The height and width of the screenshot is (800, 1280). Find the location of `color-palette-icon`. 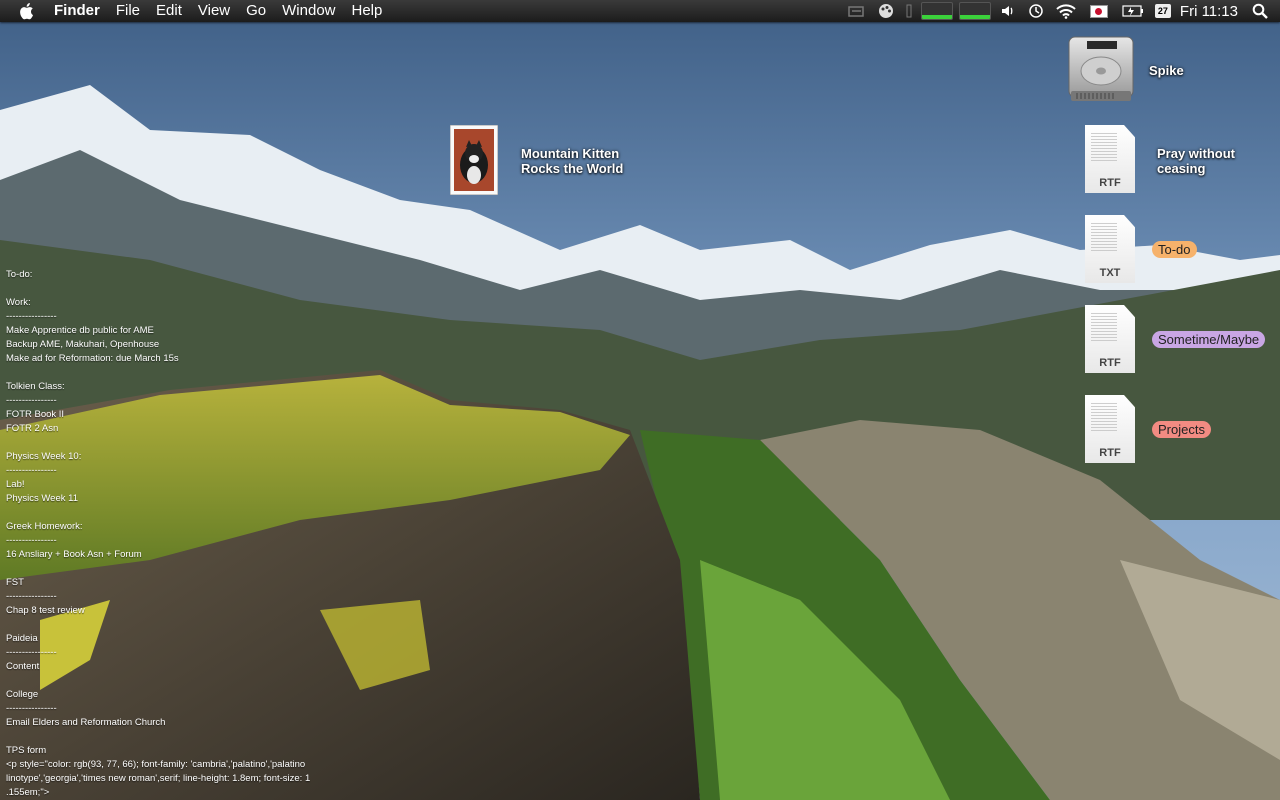

color-palette-icon is located at coordinates (886, 11).